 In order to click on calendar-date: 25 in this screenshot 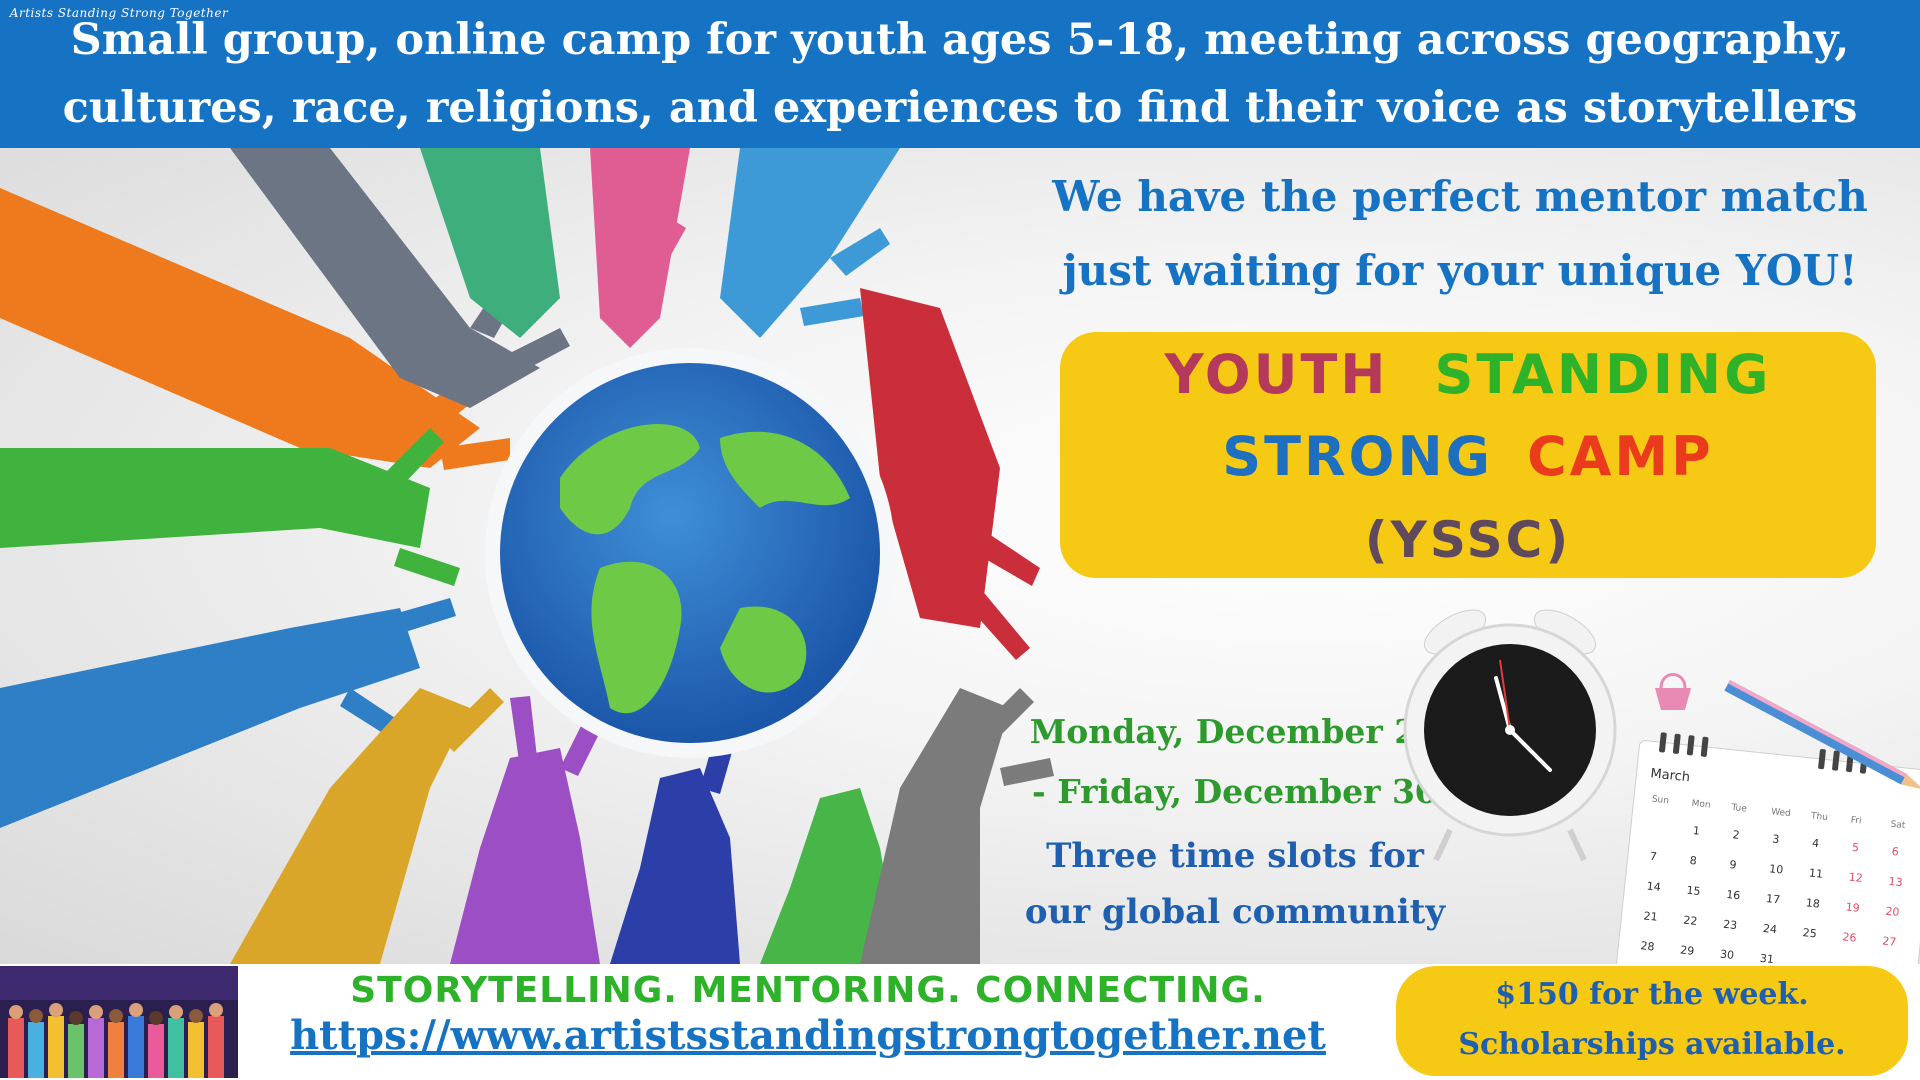, I will do `click(1809, 933)`.